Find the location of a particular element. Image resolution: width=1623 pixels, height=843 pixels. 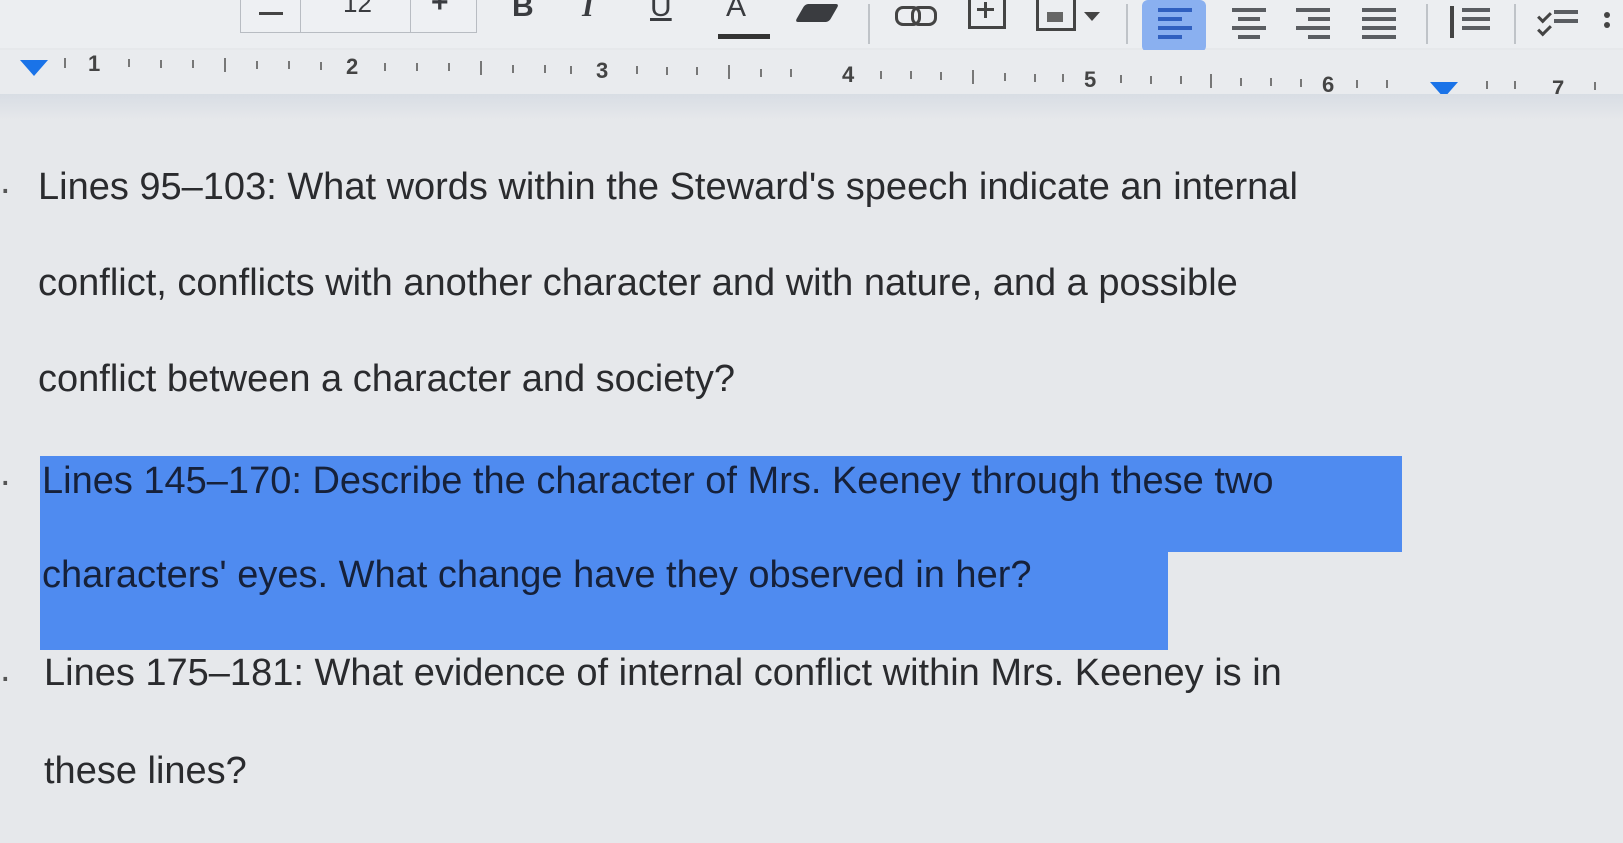

image-icon is located at coordinates (1056, 15).